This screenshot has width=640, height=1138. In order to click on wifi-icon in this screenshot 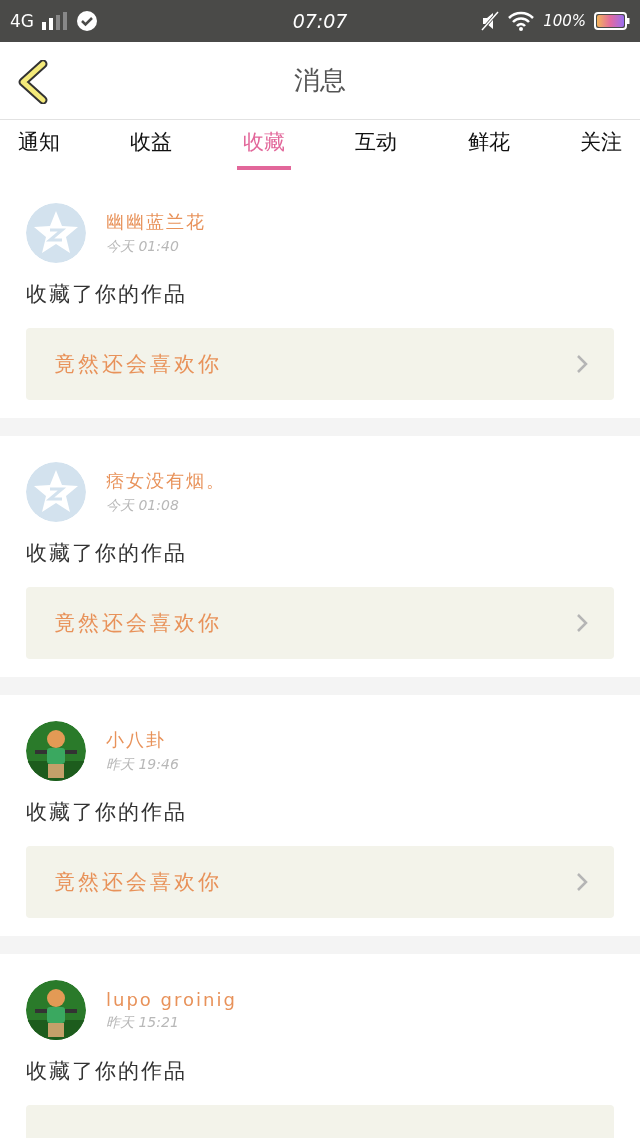, I will do `click(521, 21)`.